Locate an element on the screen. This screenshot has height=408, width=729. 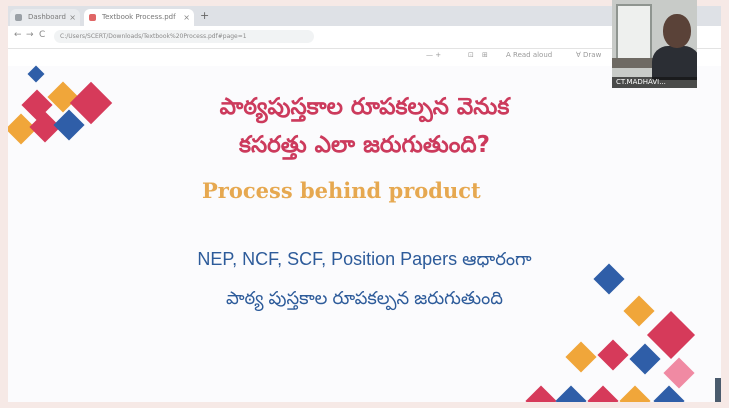
draw-button: ∀ Draw is located at coordinates (588, 55).